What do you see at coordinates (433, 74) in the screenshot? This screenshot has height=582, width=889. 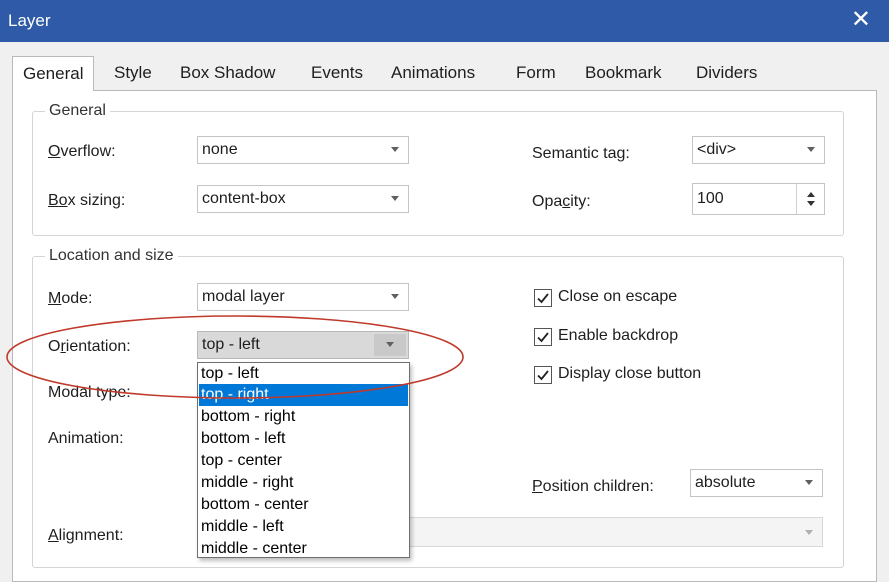 I see `tab-animations: Animations` at bounding box center [433, 74].